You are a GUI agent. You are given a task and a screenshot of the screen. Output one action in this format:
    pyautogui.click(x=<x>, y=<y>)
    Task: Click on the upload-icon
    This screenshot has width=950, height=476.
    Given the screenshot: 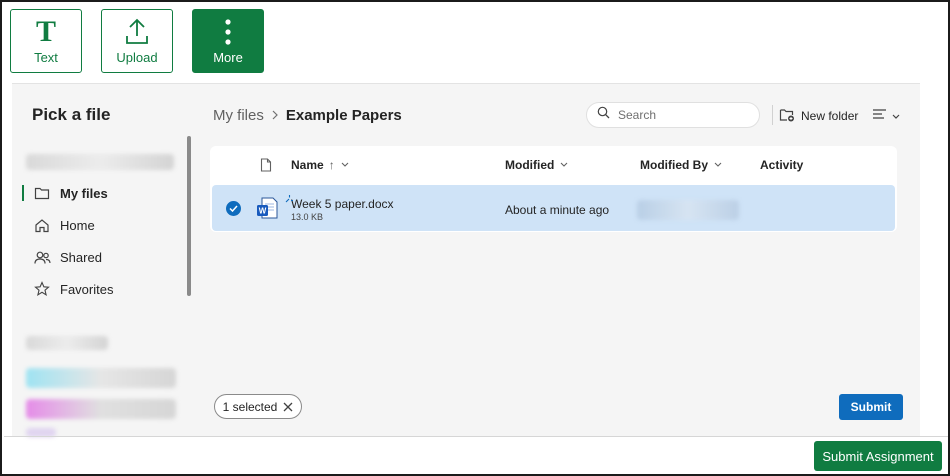 What is the action you would take?
    pyautogui.click(x=137, y=32)
    